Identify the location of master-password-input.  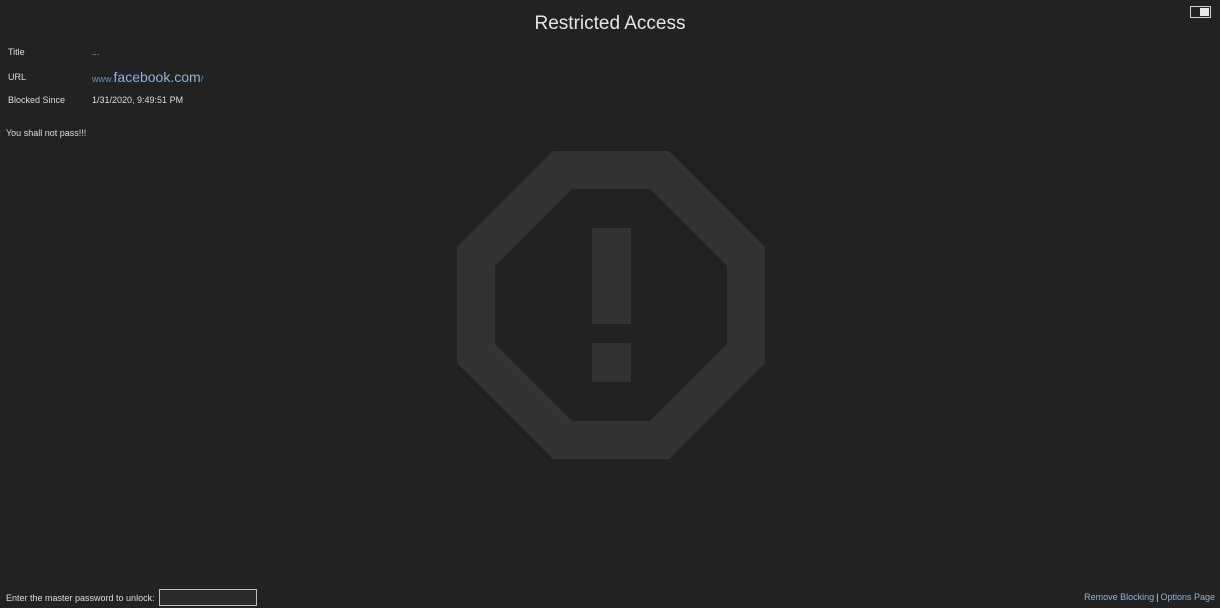
(207, 597).